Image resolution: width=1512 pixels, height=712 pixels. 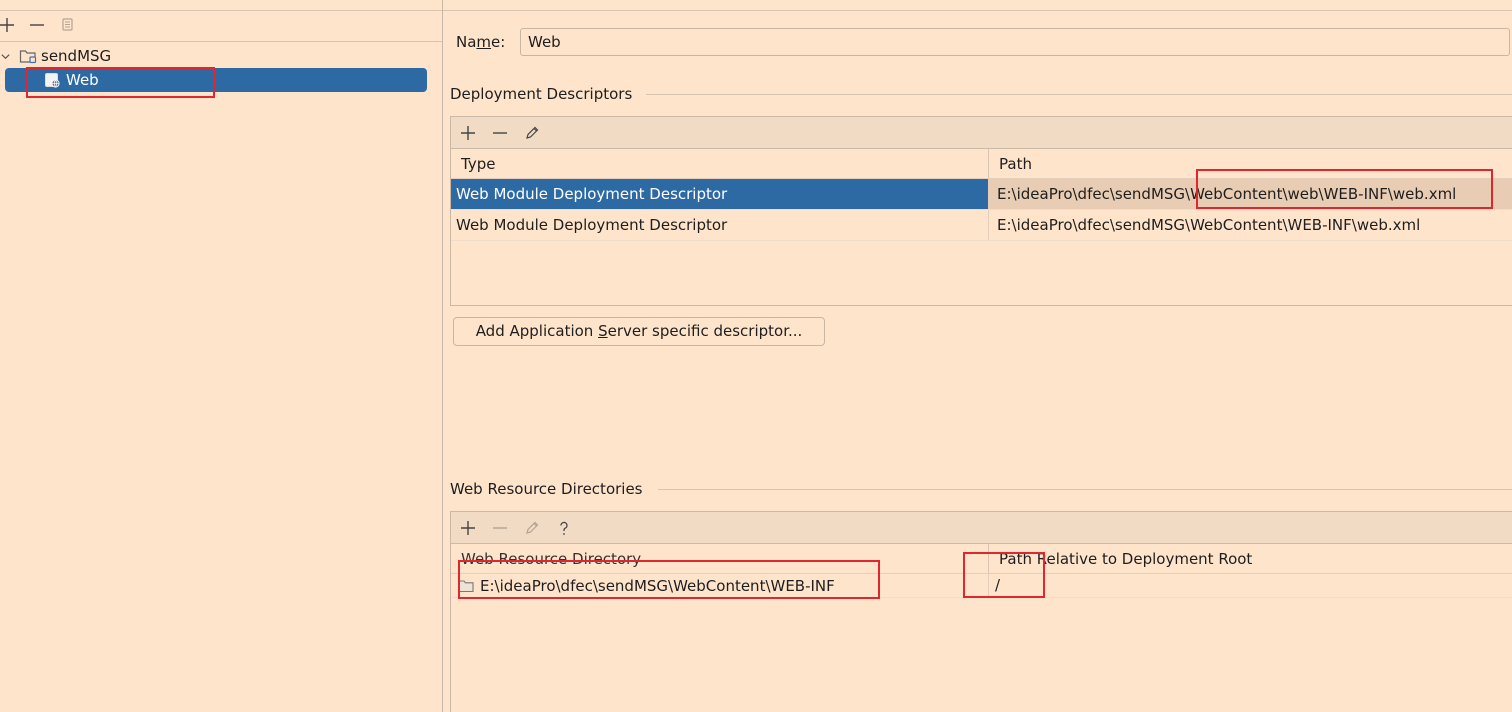 What do you see at coordinates (546, 489) in the screenshot?
I see `web-resource-directories-title: Web Resource Directories` at bounding box center [546, 489].